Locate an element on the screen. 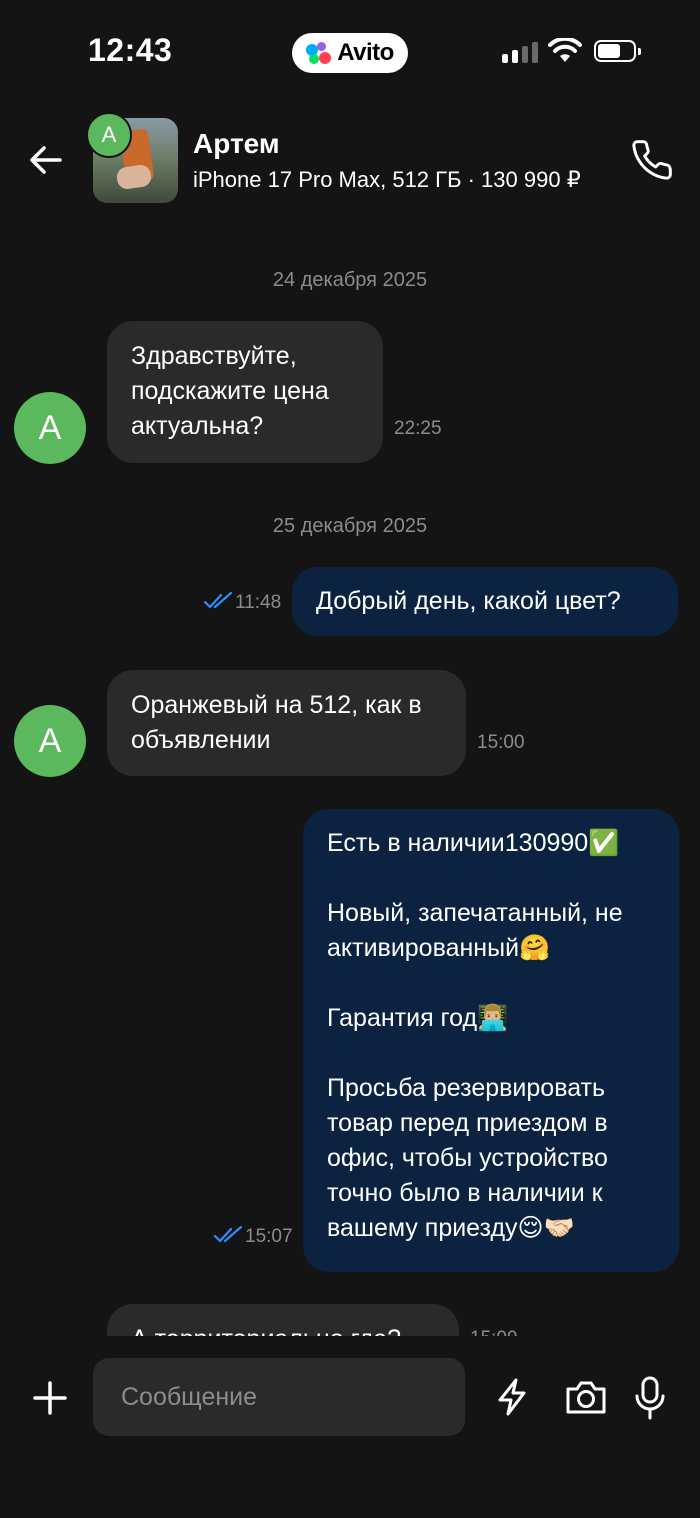  lightning-icon is located at coordinates (512, 1397).